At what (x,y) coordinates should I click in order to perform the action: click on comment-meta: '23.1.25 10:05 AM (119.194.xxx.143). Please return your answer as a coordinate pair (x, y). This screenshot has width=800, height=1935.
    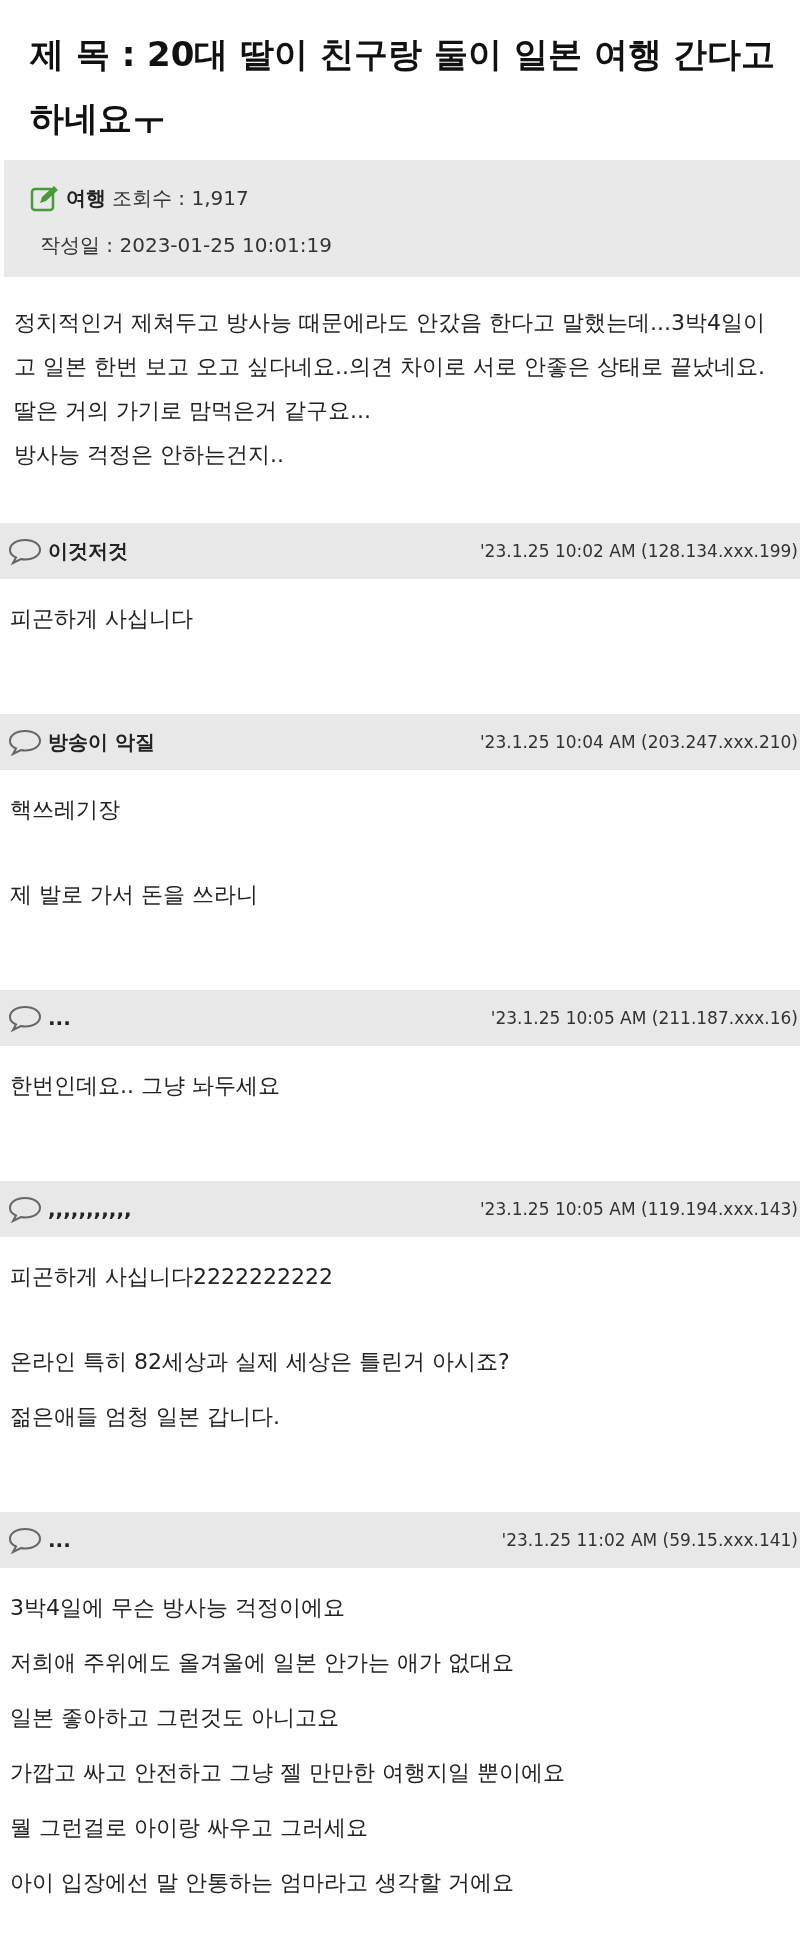
    Looking at the image, I should click on (638, 1209).